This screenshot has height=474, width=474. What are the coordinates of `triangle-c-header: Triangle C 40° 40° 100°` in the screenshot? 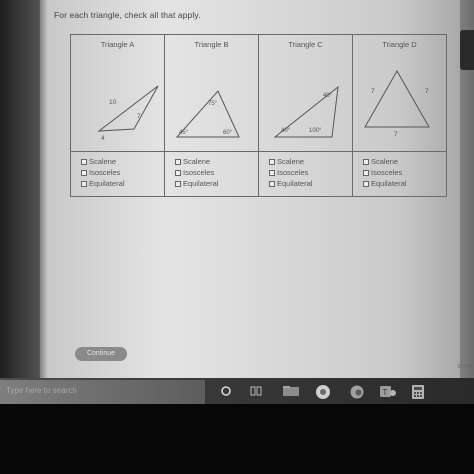 It's located at (305, 93).